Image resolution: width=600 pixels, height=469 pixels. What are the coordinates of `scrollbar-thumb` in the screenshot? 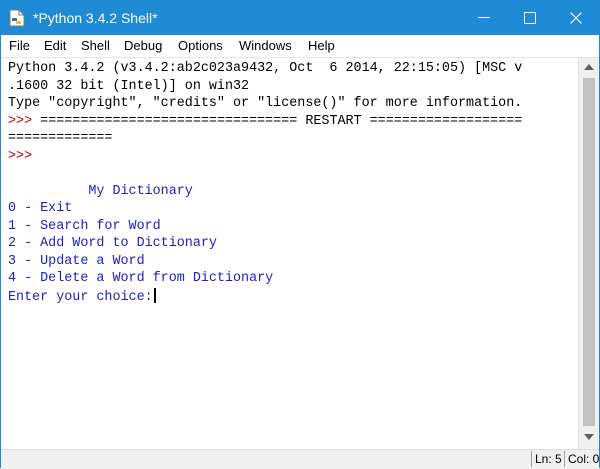 It's located at (589, 252).